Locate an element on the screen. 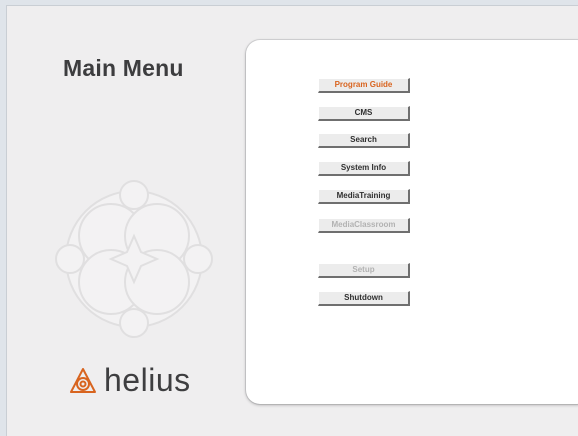 The height and width of the screenshot is (436, 578). page-title: Main Menu is located at coordinates (123, 68).